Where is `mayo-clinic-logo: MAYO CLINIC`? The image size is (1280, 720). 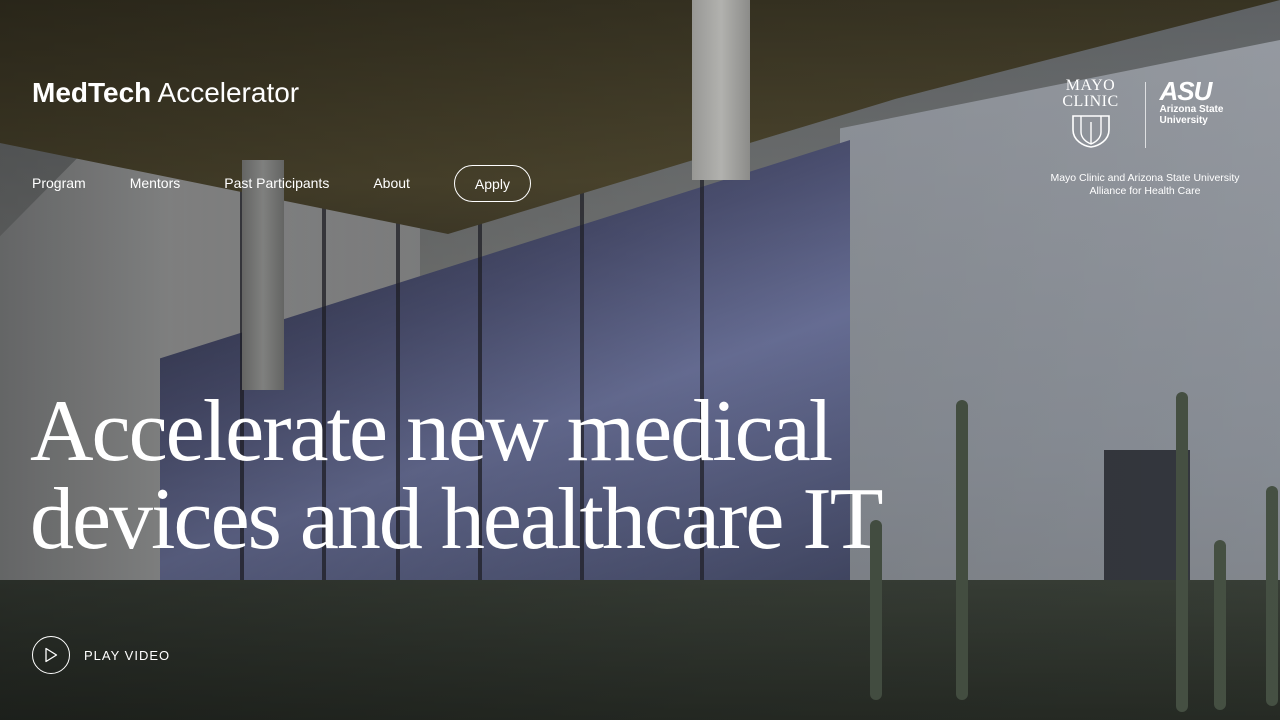 mayo-clinic-logo: MAYO CLINIC is located at coordinates (1091, 113).